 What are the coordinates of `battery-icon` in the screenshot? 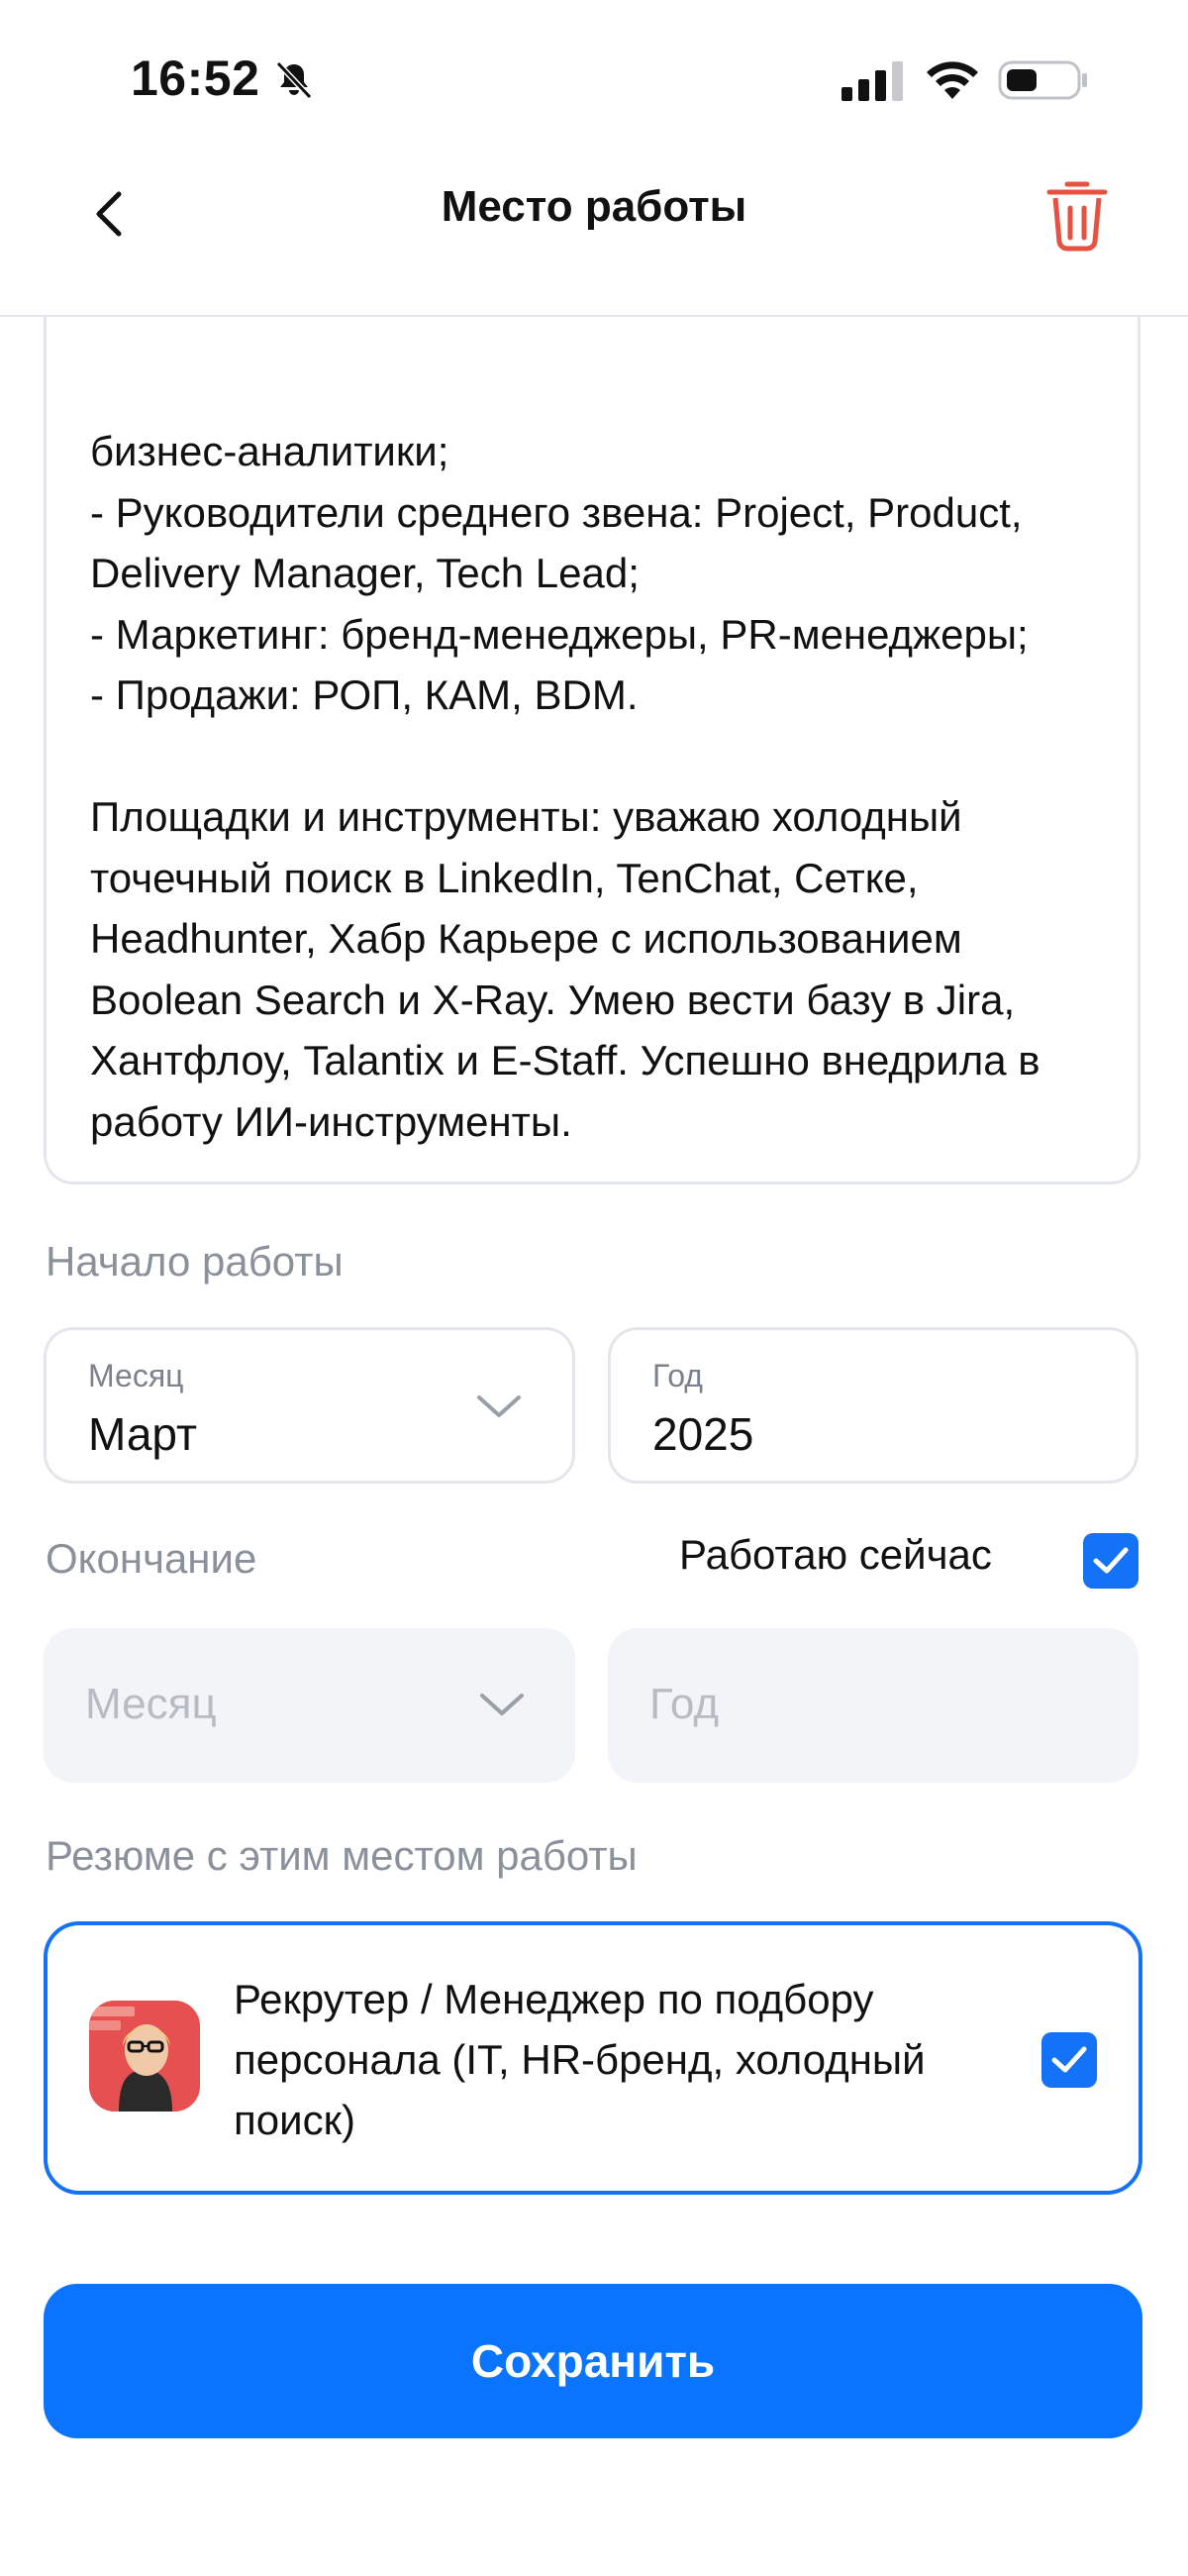 It's located at (1042, 80).